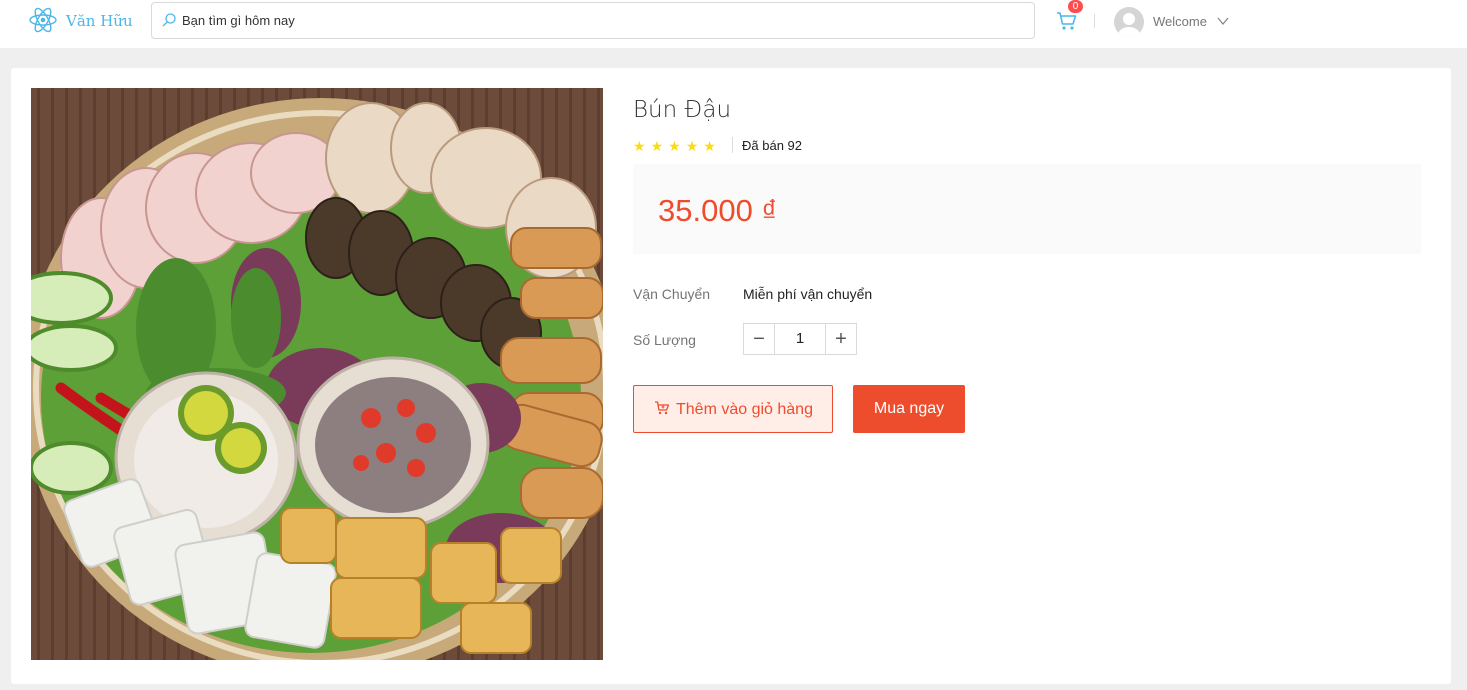 The height and width of the screenshot is (690, 1467). What do you see at coordinates (662, 408) in the screenshot?
I see `cart-add-icon` at bounding box center [662, 408].